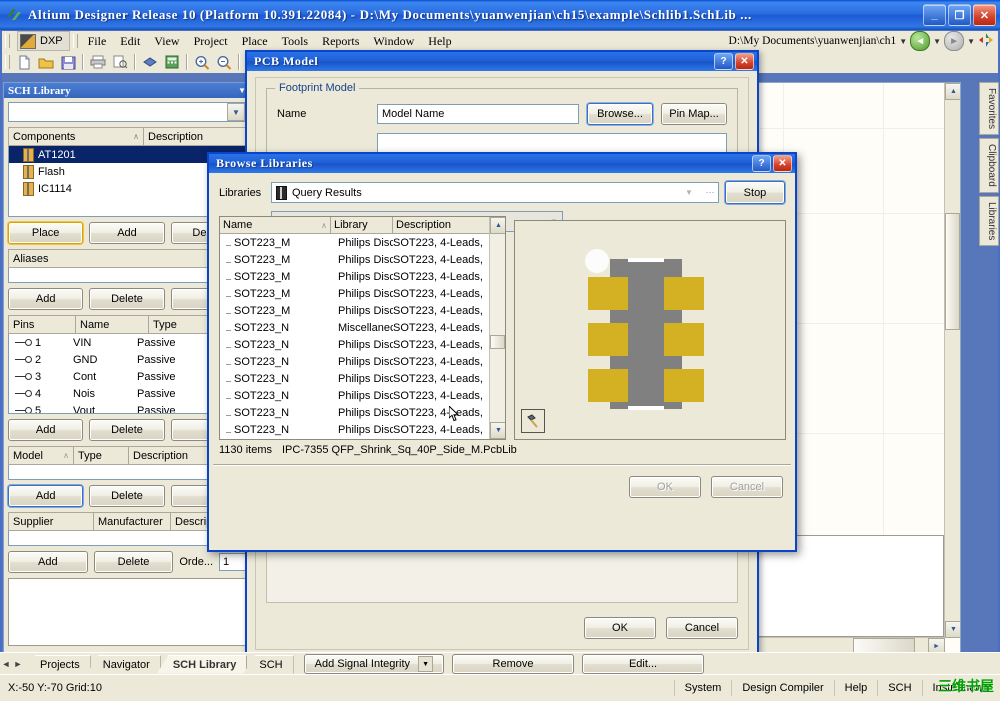 The height and width of the screenshot is (701, 1000). What do you see at coordinates (98, 62) in the screenshot?
I see `print-icon` at bounding box center [98, 62].